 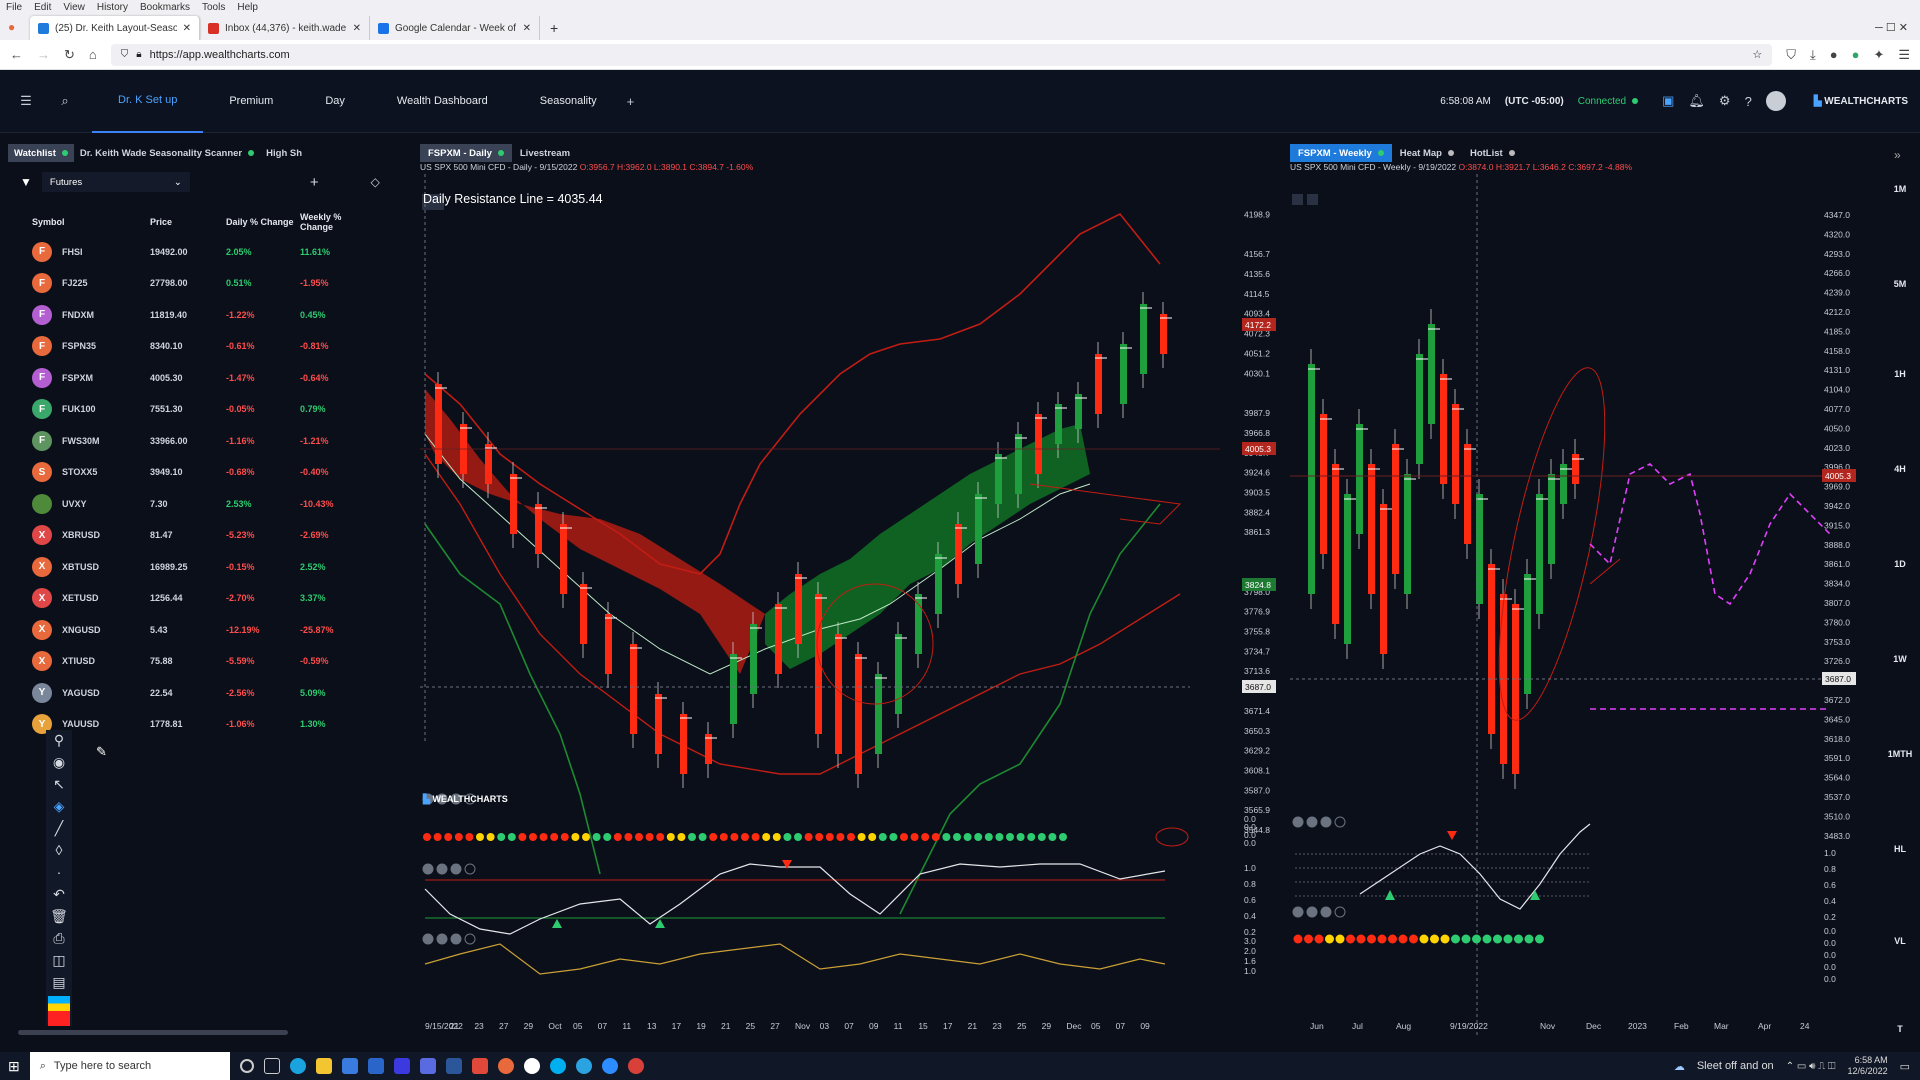 What do you see at coordinates (165, 7) in the screenshot?
I see `menu-bookmarks: Bookmarks` at bounding box center [165, 7].